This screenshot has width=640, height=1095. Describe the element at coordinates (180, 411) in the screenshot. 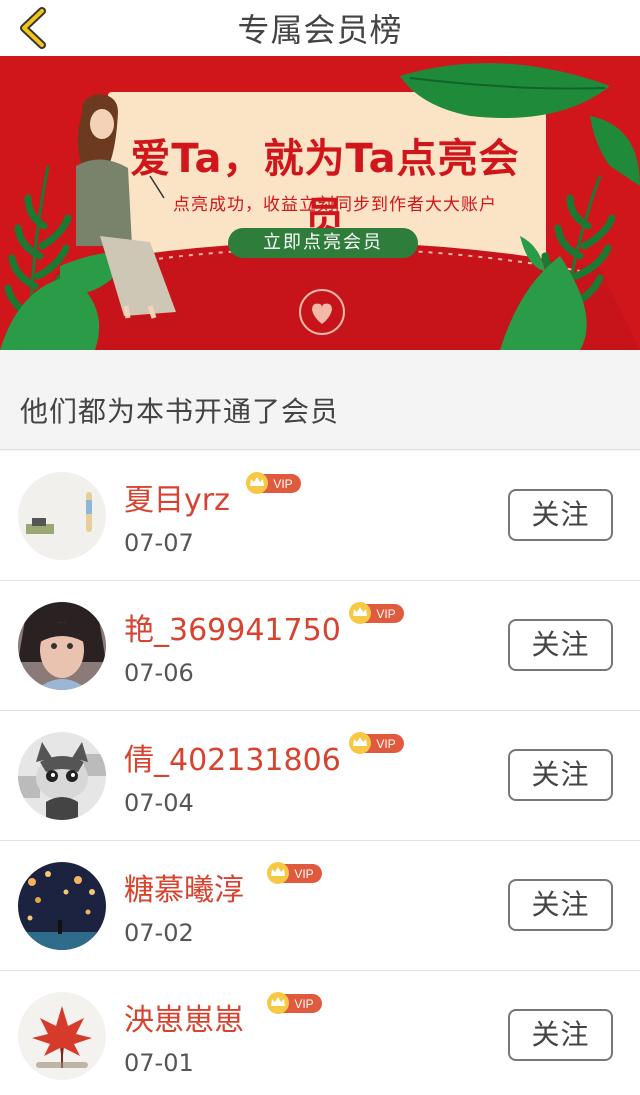

I see `section-heading: 他们都为本书开通了会员` at that location.